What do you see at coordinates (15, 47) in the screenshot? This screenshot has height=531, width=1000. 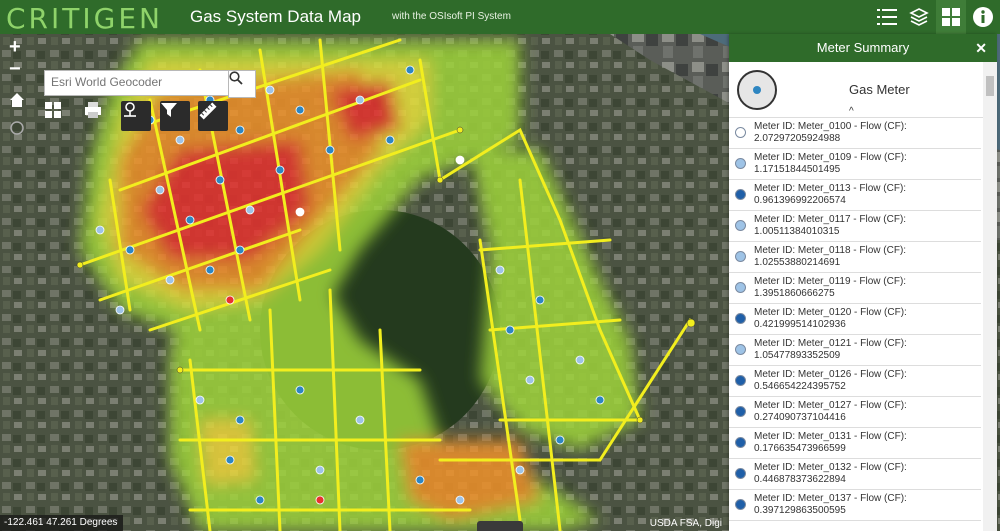 I see `zoom-in-button: +` at bounding box center [15, 47].